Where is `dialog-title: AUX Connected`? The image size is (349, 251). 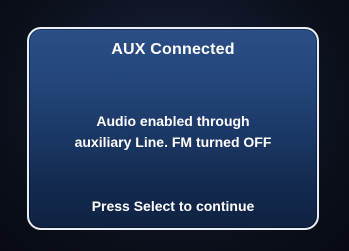 dialog-title: AUX Connected is located at coordinates (173, 49).